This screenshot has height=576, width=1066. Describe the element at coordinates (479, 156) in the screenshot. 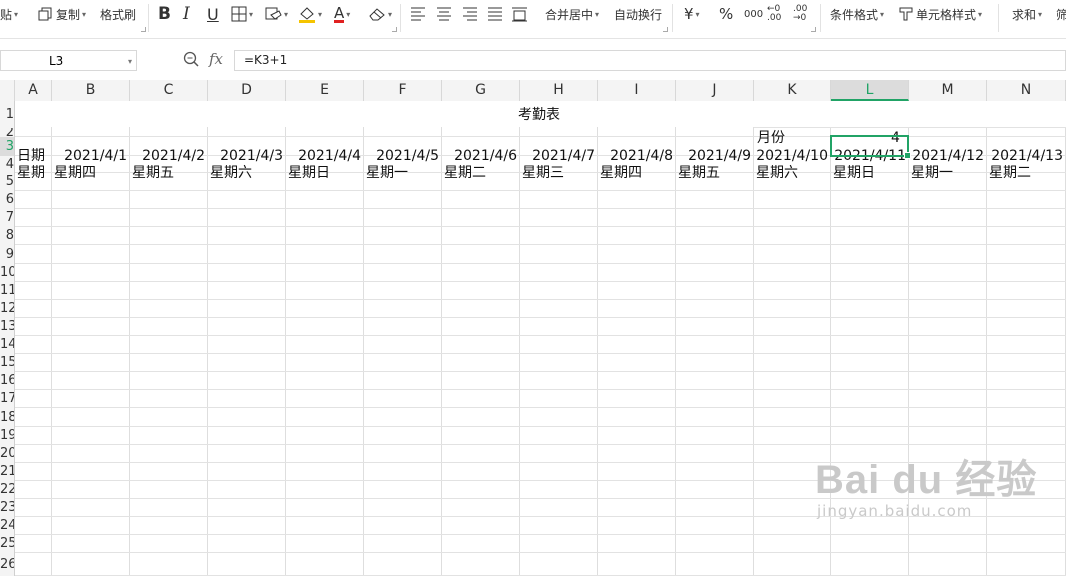

I see `date-cell: 2021/4/6` at that location.